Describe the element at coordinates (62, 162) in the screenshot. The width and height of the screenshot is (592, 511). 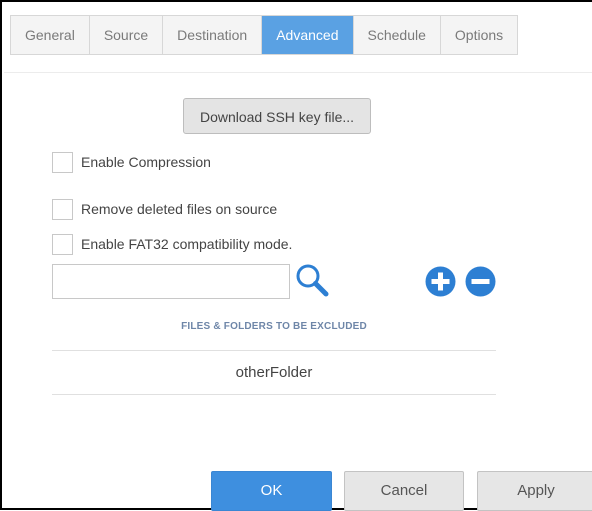
I see `enable-compression-checkbox` at that location.